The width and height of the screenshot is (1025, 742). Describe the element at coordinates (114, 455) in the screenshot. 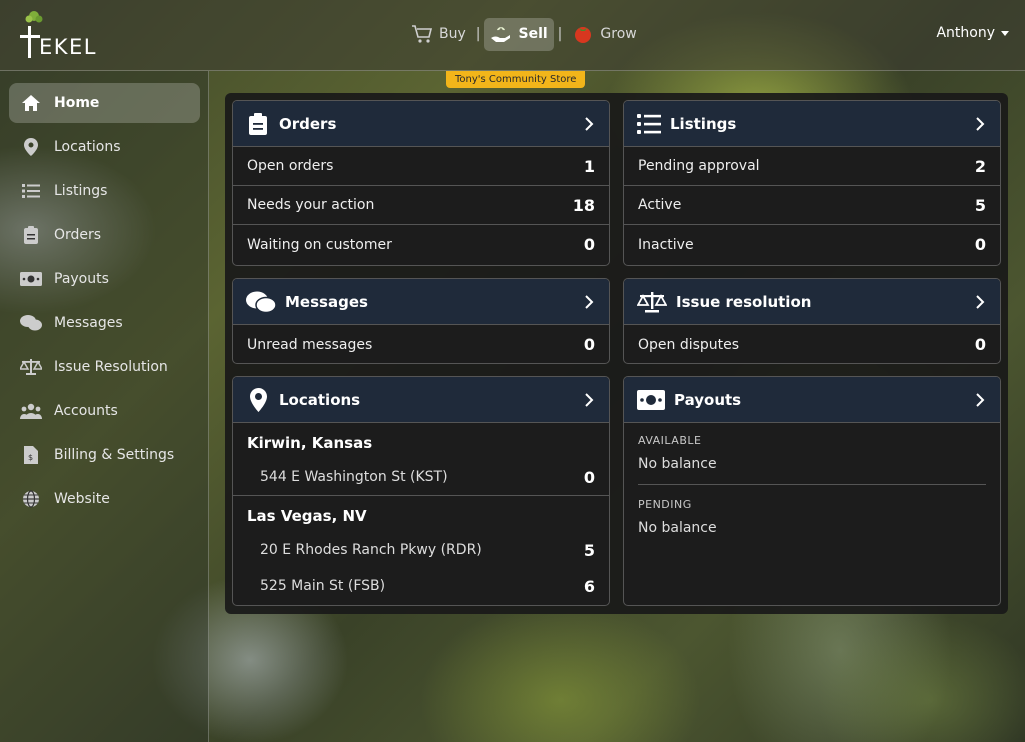

I see `sidebar-item-label: Billing & Settings` at that location.